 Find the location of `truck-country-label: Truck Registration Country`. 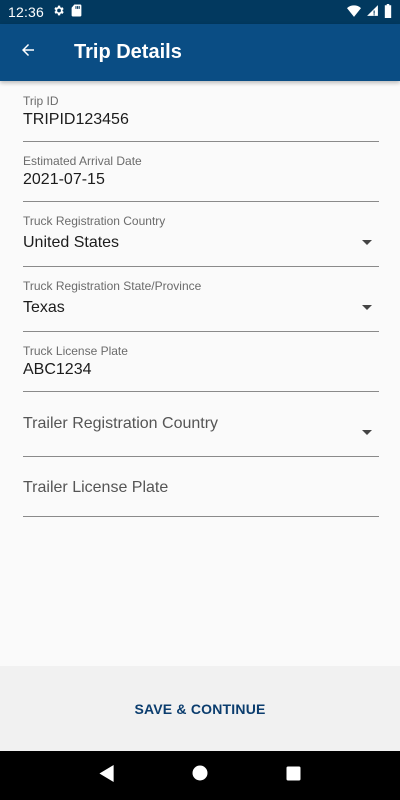

truck-country-label: Truck Registration Country is located at coordinates (94, 221).